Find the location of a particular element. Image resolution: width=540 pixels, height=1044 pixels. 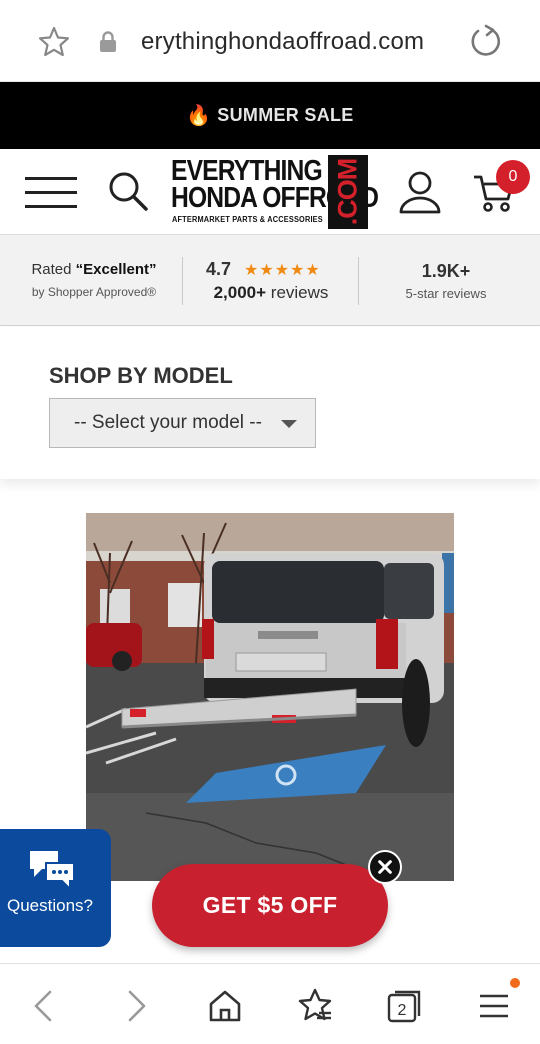

url-text: erythinghondaoffroad.com is located at coordinates (282, 42).